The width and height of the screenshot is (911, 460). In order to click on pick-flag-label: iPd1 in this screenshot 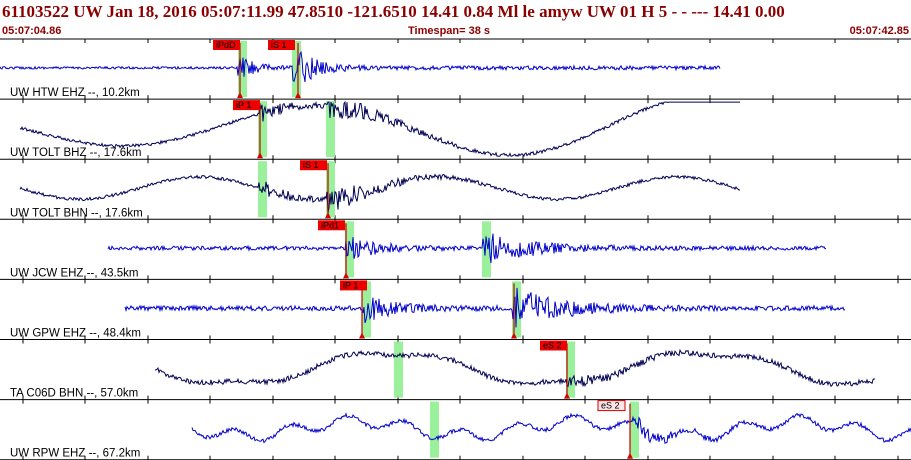, I will do `click(330, 225)`.